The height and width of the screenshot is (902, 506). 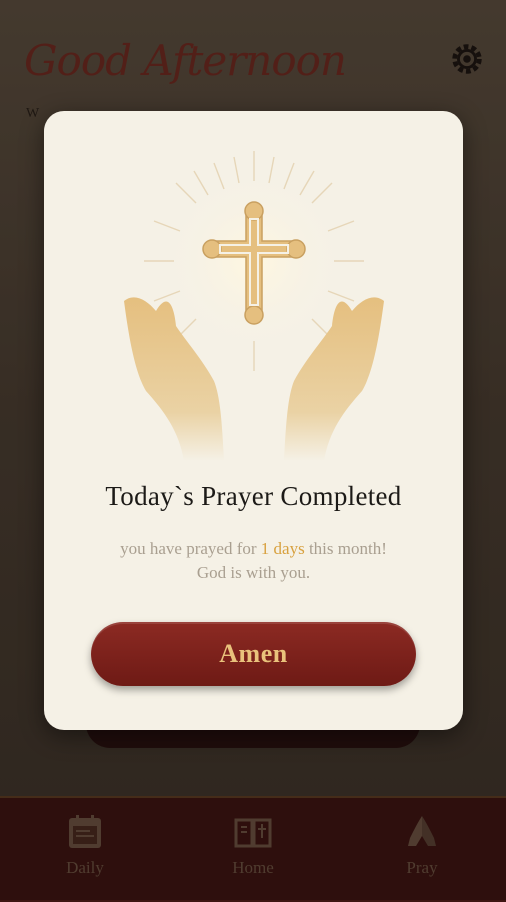 What do you see at coordinates (190, 548) in the screenshot?
I see `message-text-before: you have prayed for` at bounding box center [190, 548].